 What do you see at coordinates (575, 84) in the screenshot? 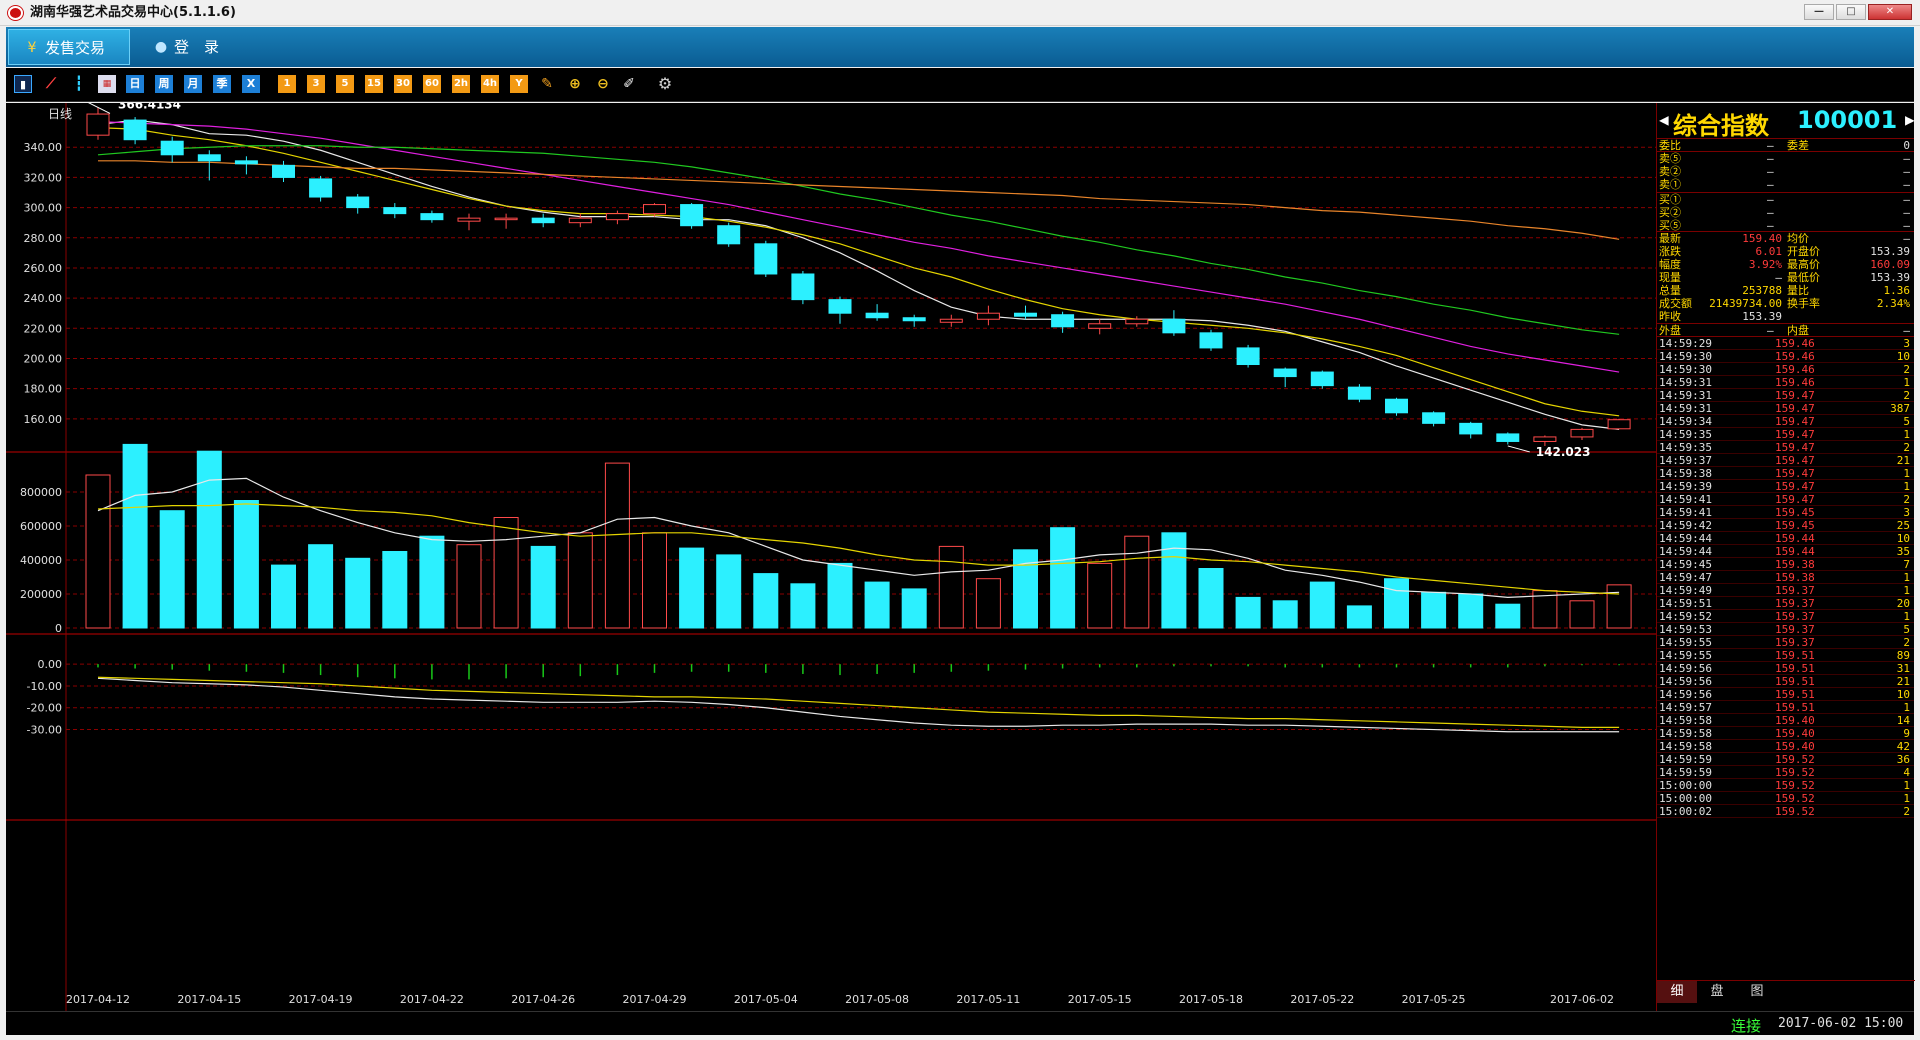
I see `zoom-in-icon: ⊕` at bounding box center [575, 84].